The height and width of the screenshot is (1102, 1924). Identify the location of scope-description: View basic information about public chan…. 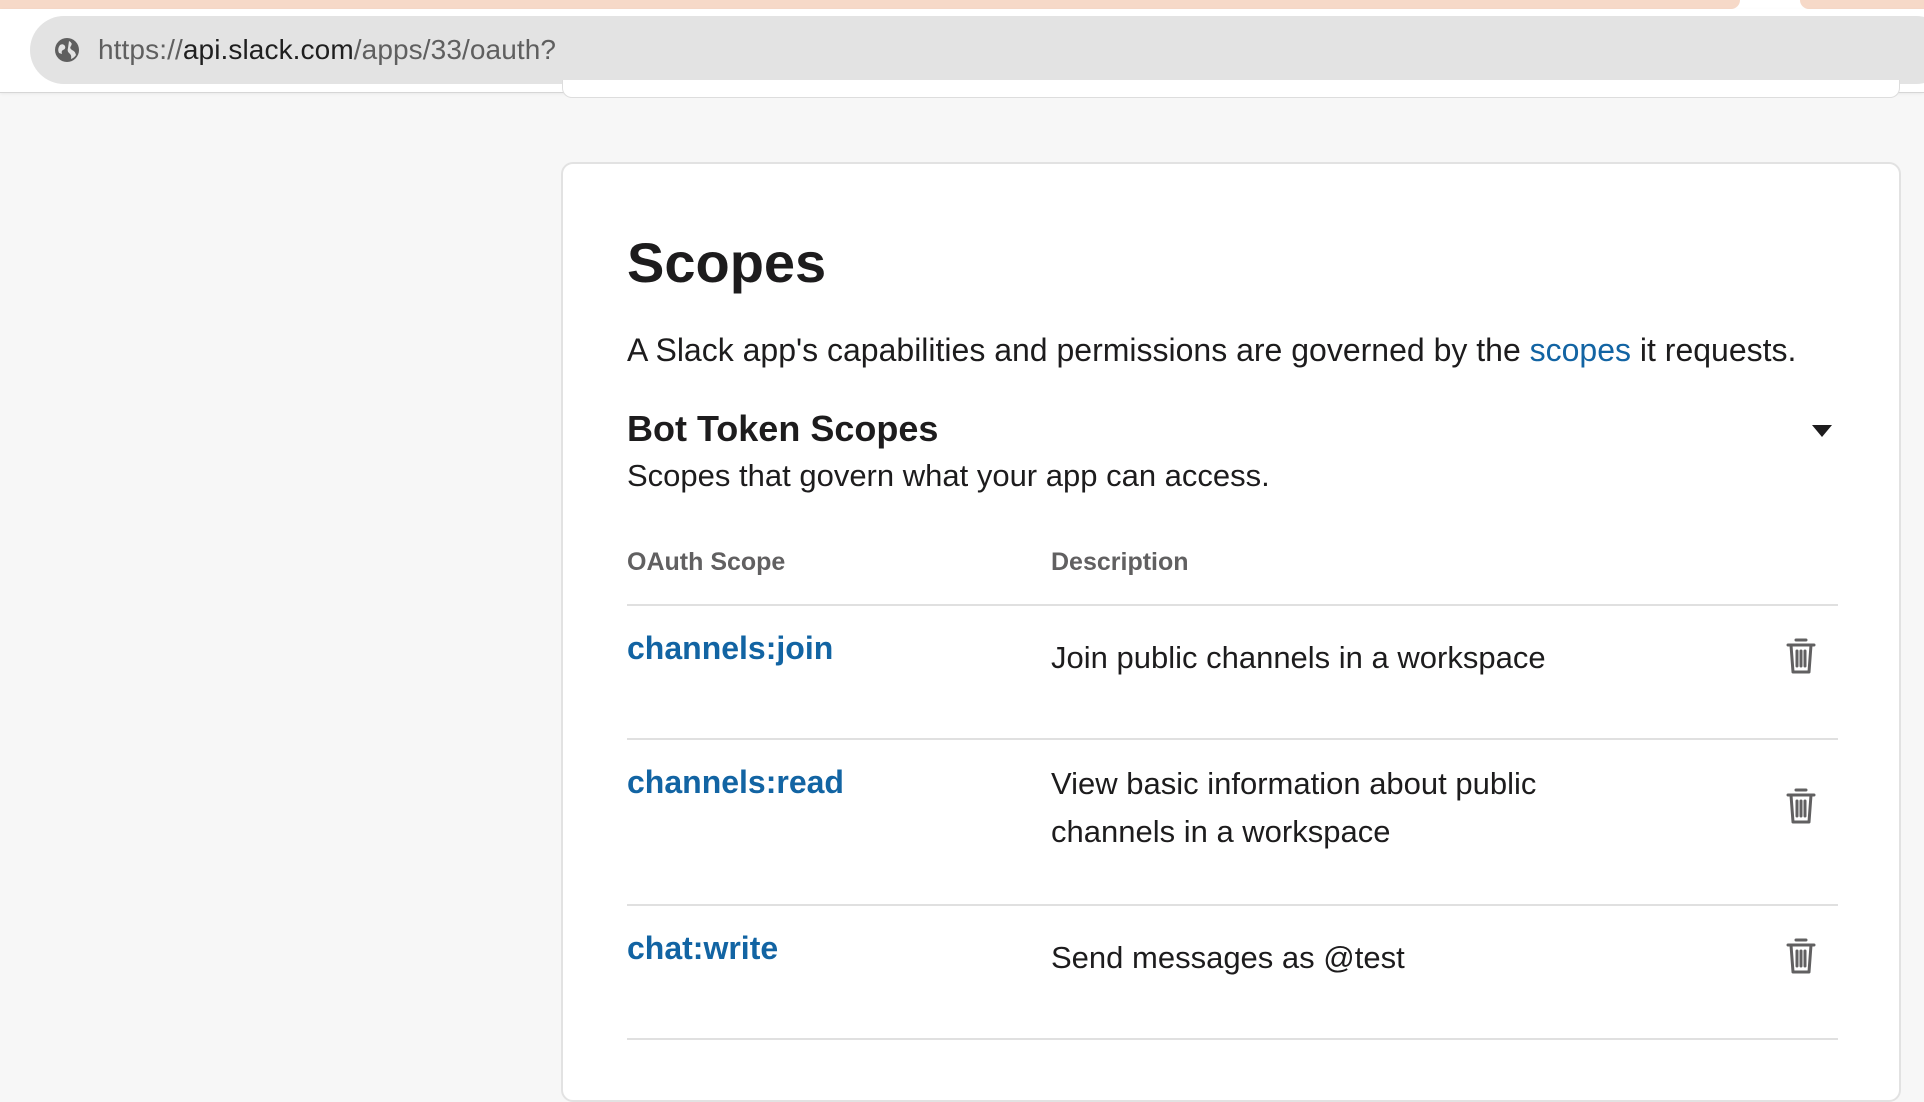
(1294, 807).